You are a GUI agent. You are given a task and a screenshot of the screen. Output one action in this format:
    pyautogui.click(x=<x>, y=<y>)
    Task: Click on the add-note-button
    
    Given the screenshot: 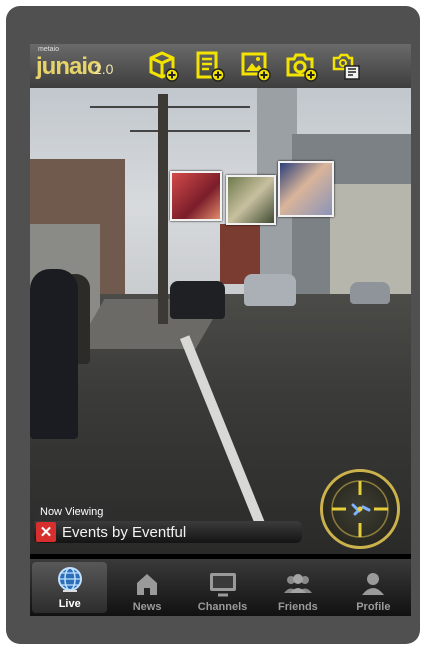 What is the action you would take?
    pyautogui.click(x=209, y=66)
    